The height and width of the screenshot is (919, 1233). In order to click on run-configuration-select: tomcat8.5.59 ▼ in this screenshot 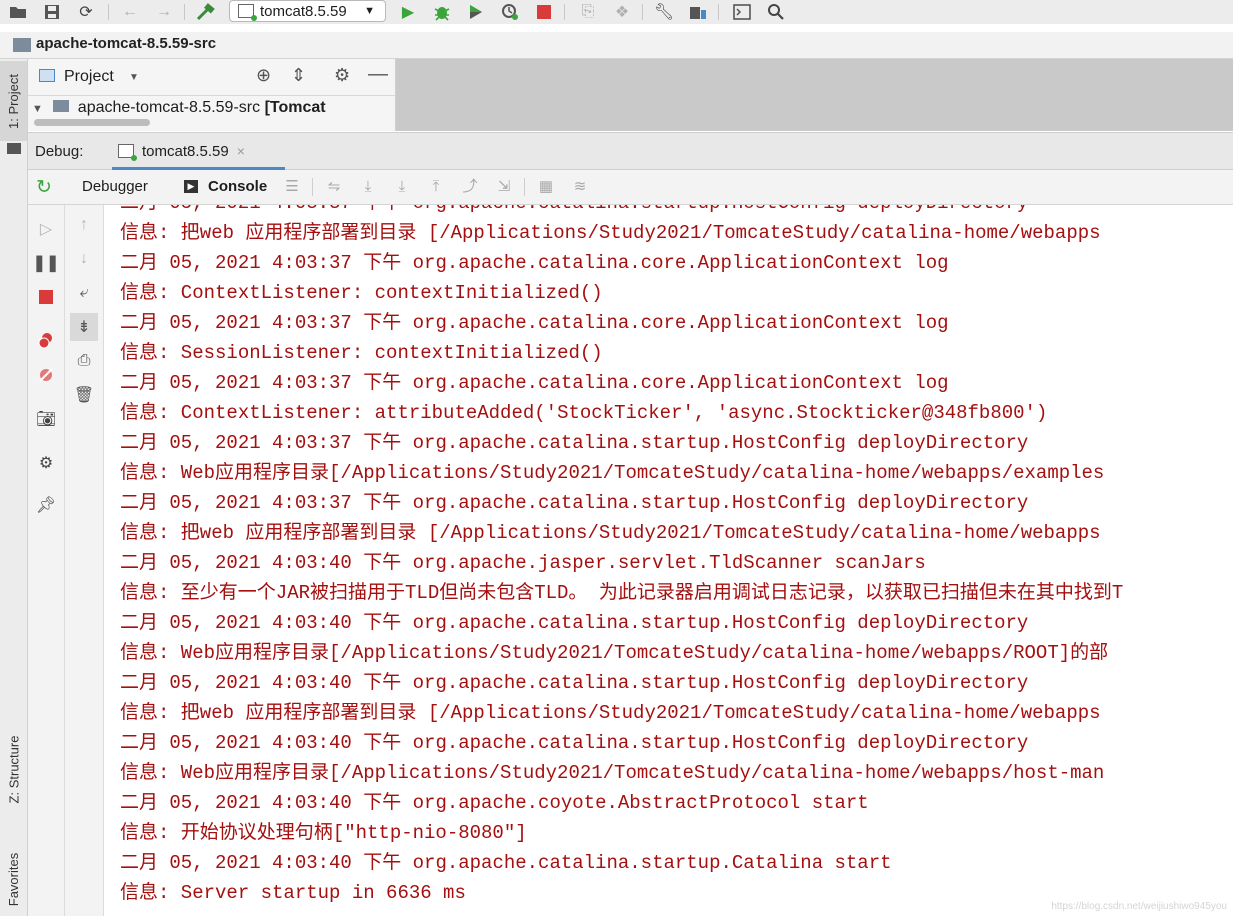, I will do `click(307, 11)`.